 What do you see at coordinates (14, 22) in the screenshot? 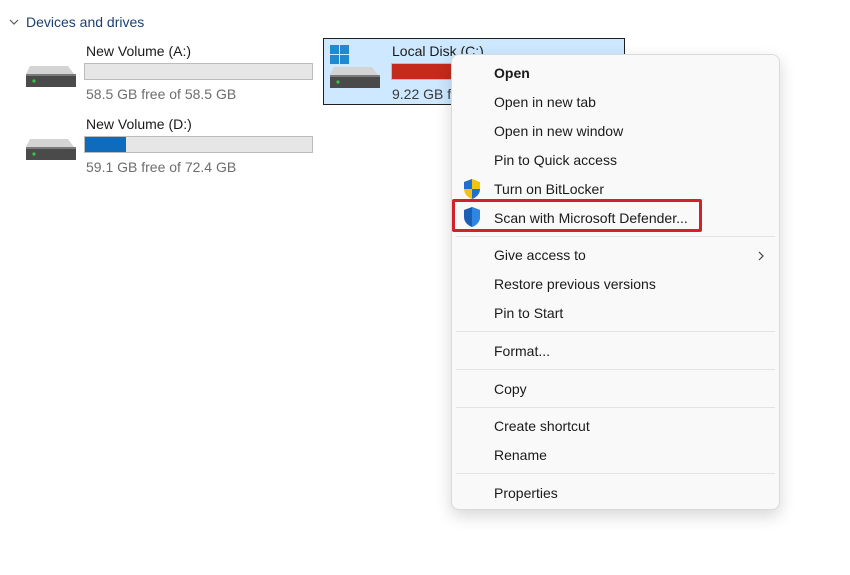
I see `chevron-down-icon` at bounding box center [14, 22].